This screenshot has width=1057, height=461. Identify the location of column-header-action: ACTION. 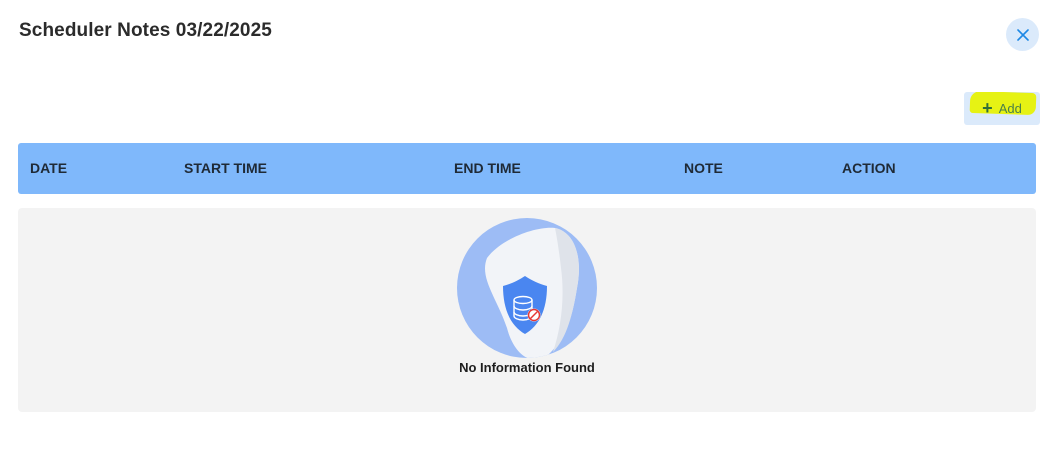
(869, 168).